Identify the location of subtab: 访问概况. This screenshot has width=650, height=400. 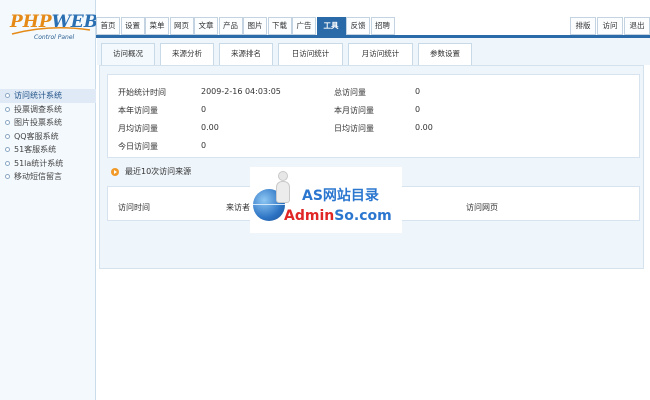
(128, 54).